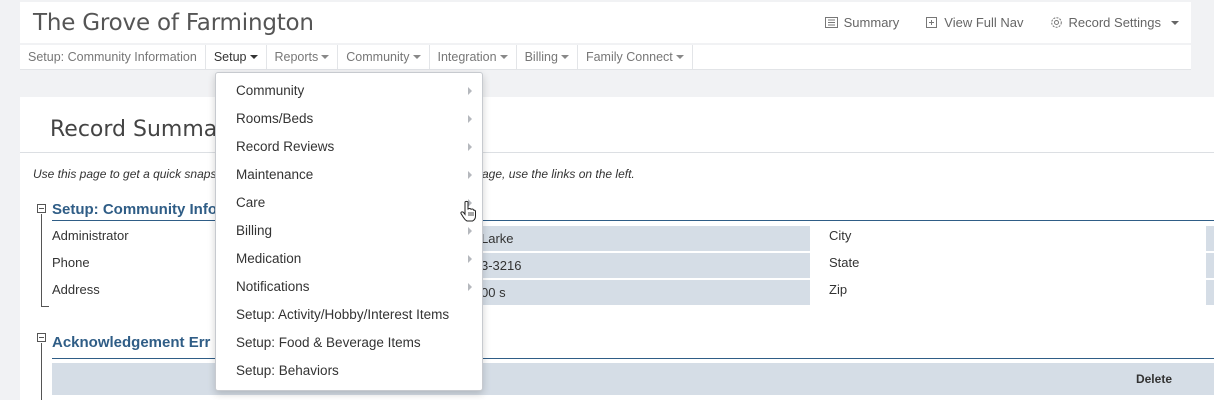  Describe the element at coordinates (349, 287) in the screenshot. I see `menu-item-notifications: Notifications` at that location.